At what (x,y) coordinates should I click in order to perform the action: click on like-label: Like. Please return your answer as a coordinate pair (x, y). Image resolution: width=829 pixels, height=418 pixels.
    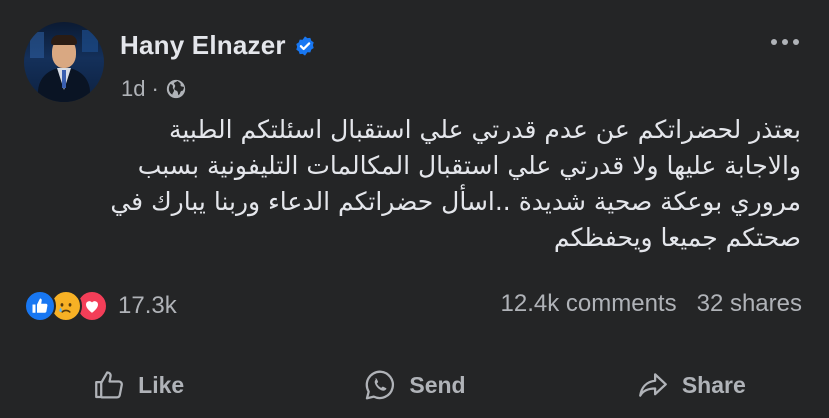
    Looking at the image, I should click on (161, 384).